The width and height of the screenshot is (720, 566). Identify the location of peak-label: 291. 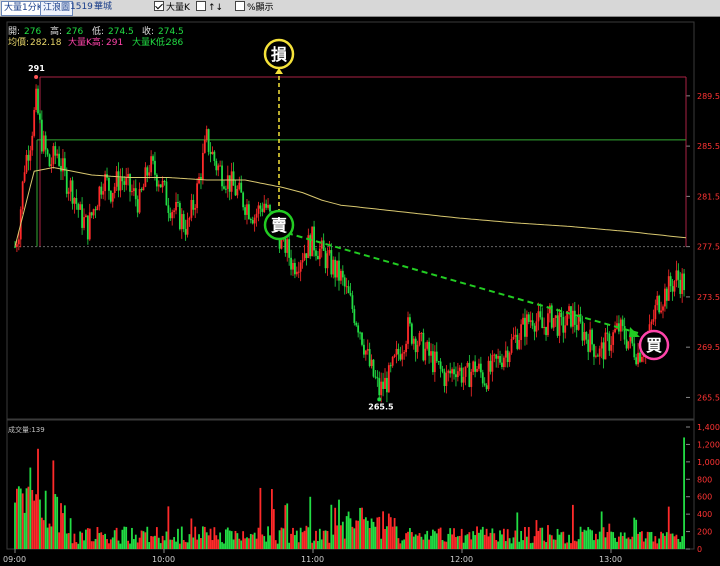
(36, 68).